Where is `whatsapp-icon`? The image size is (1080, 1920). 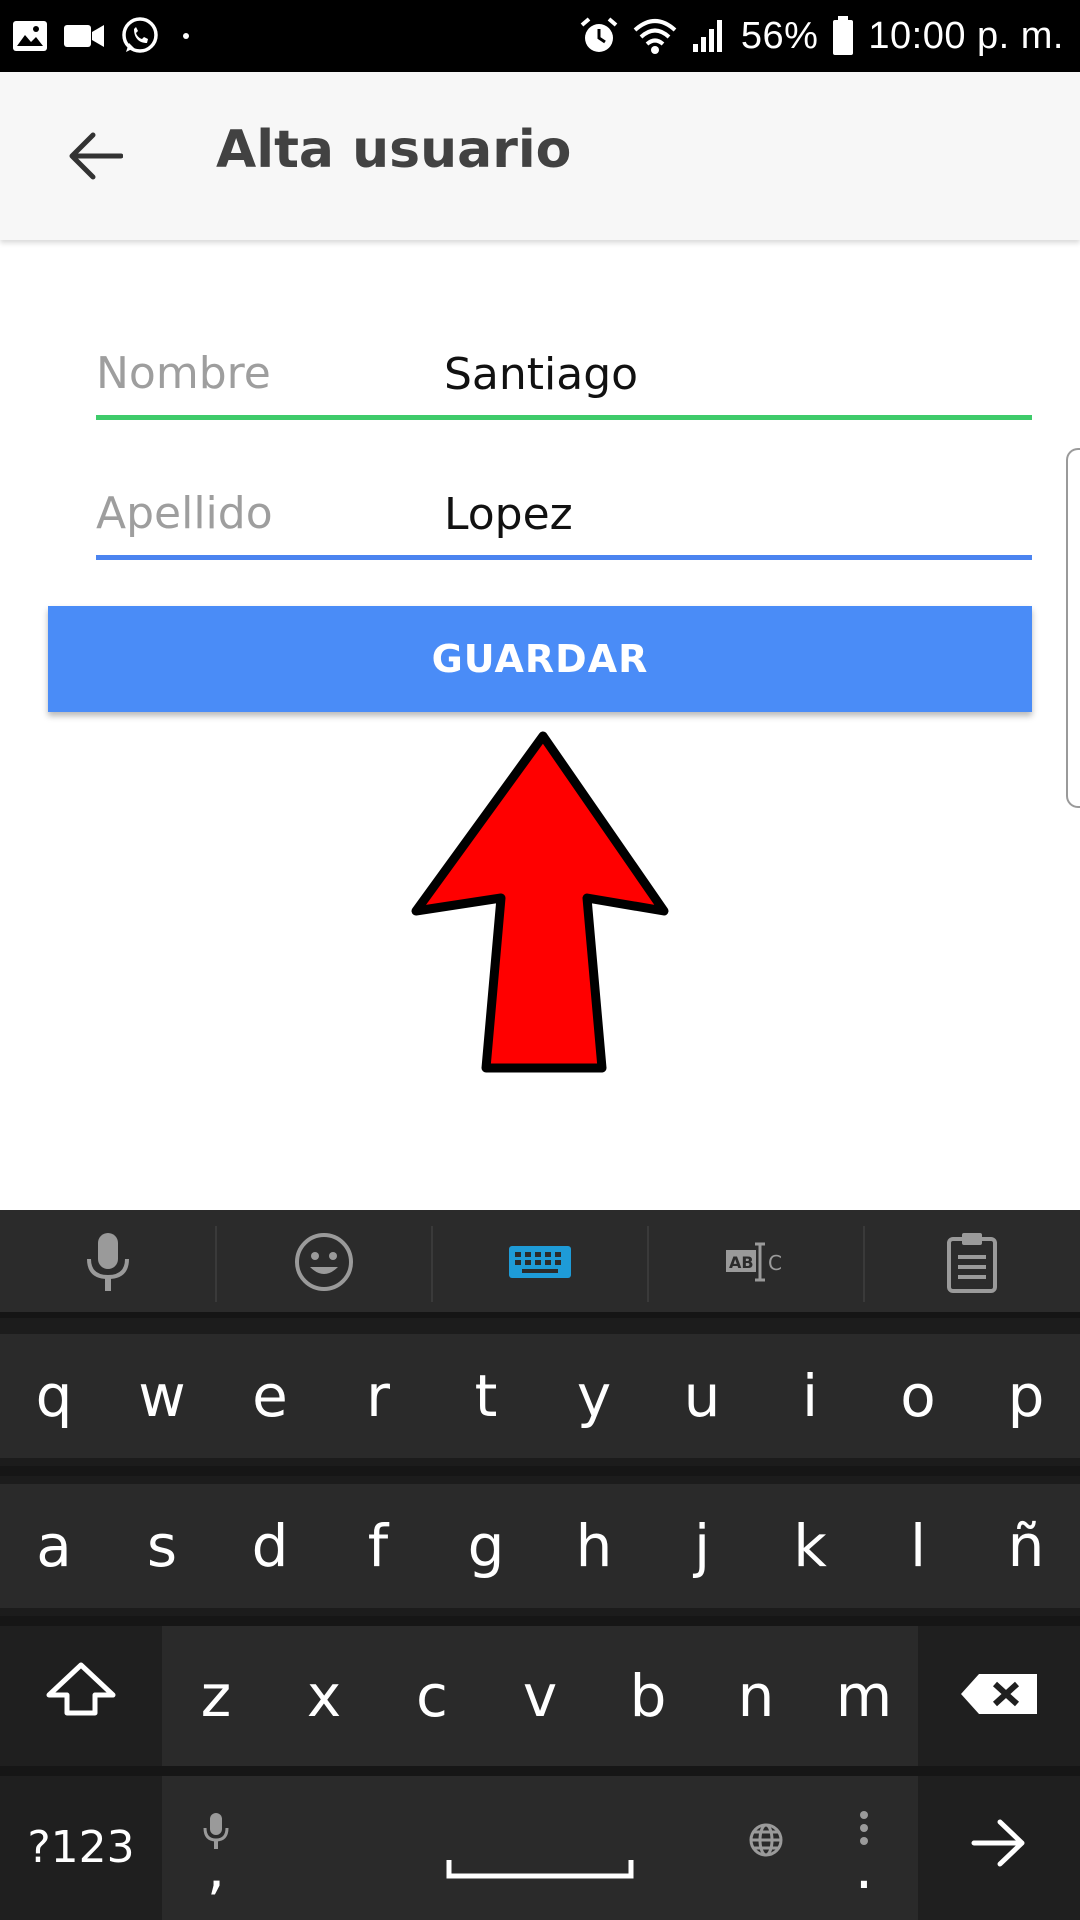 whatsapp-icon is located at coordinates (140, 36).